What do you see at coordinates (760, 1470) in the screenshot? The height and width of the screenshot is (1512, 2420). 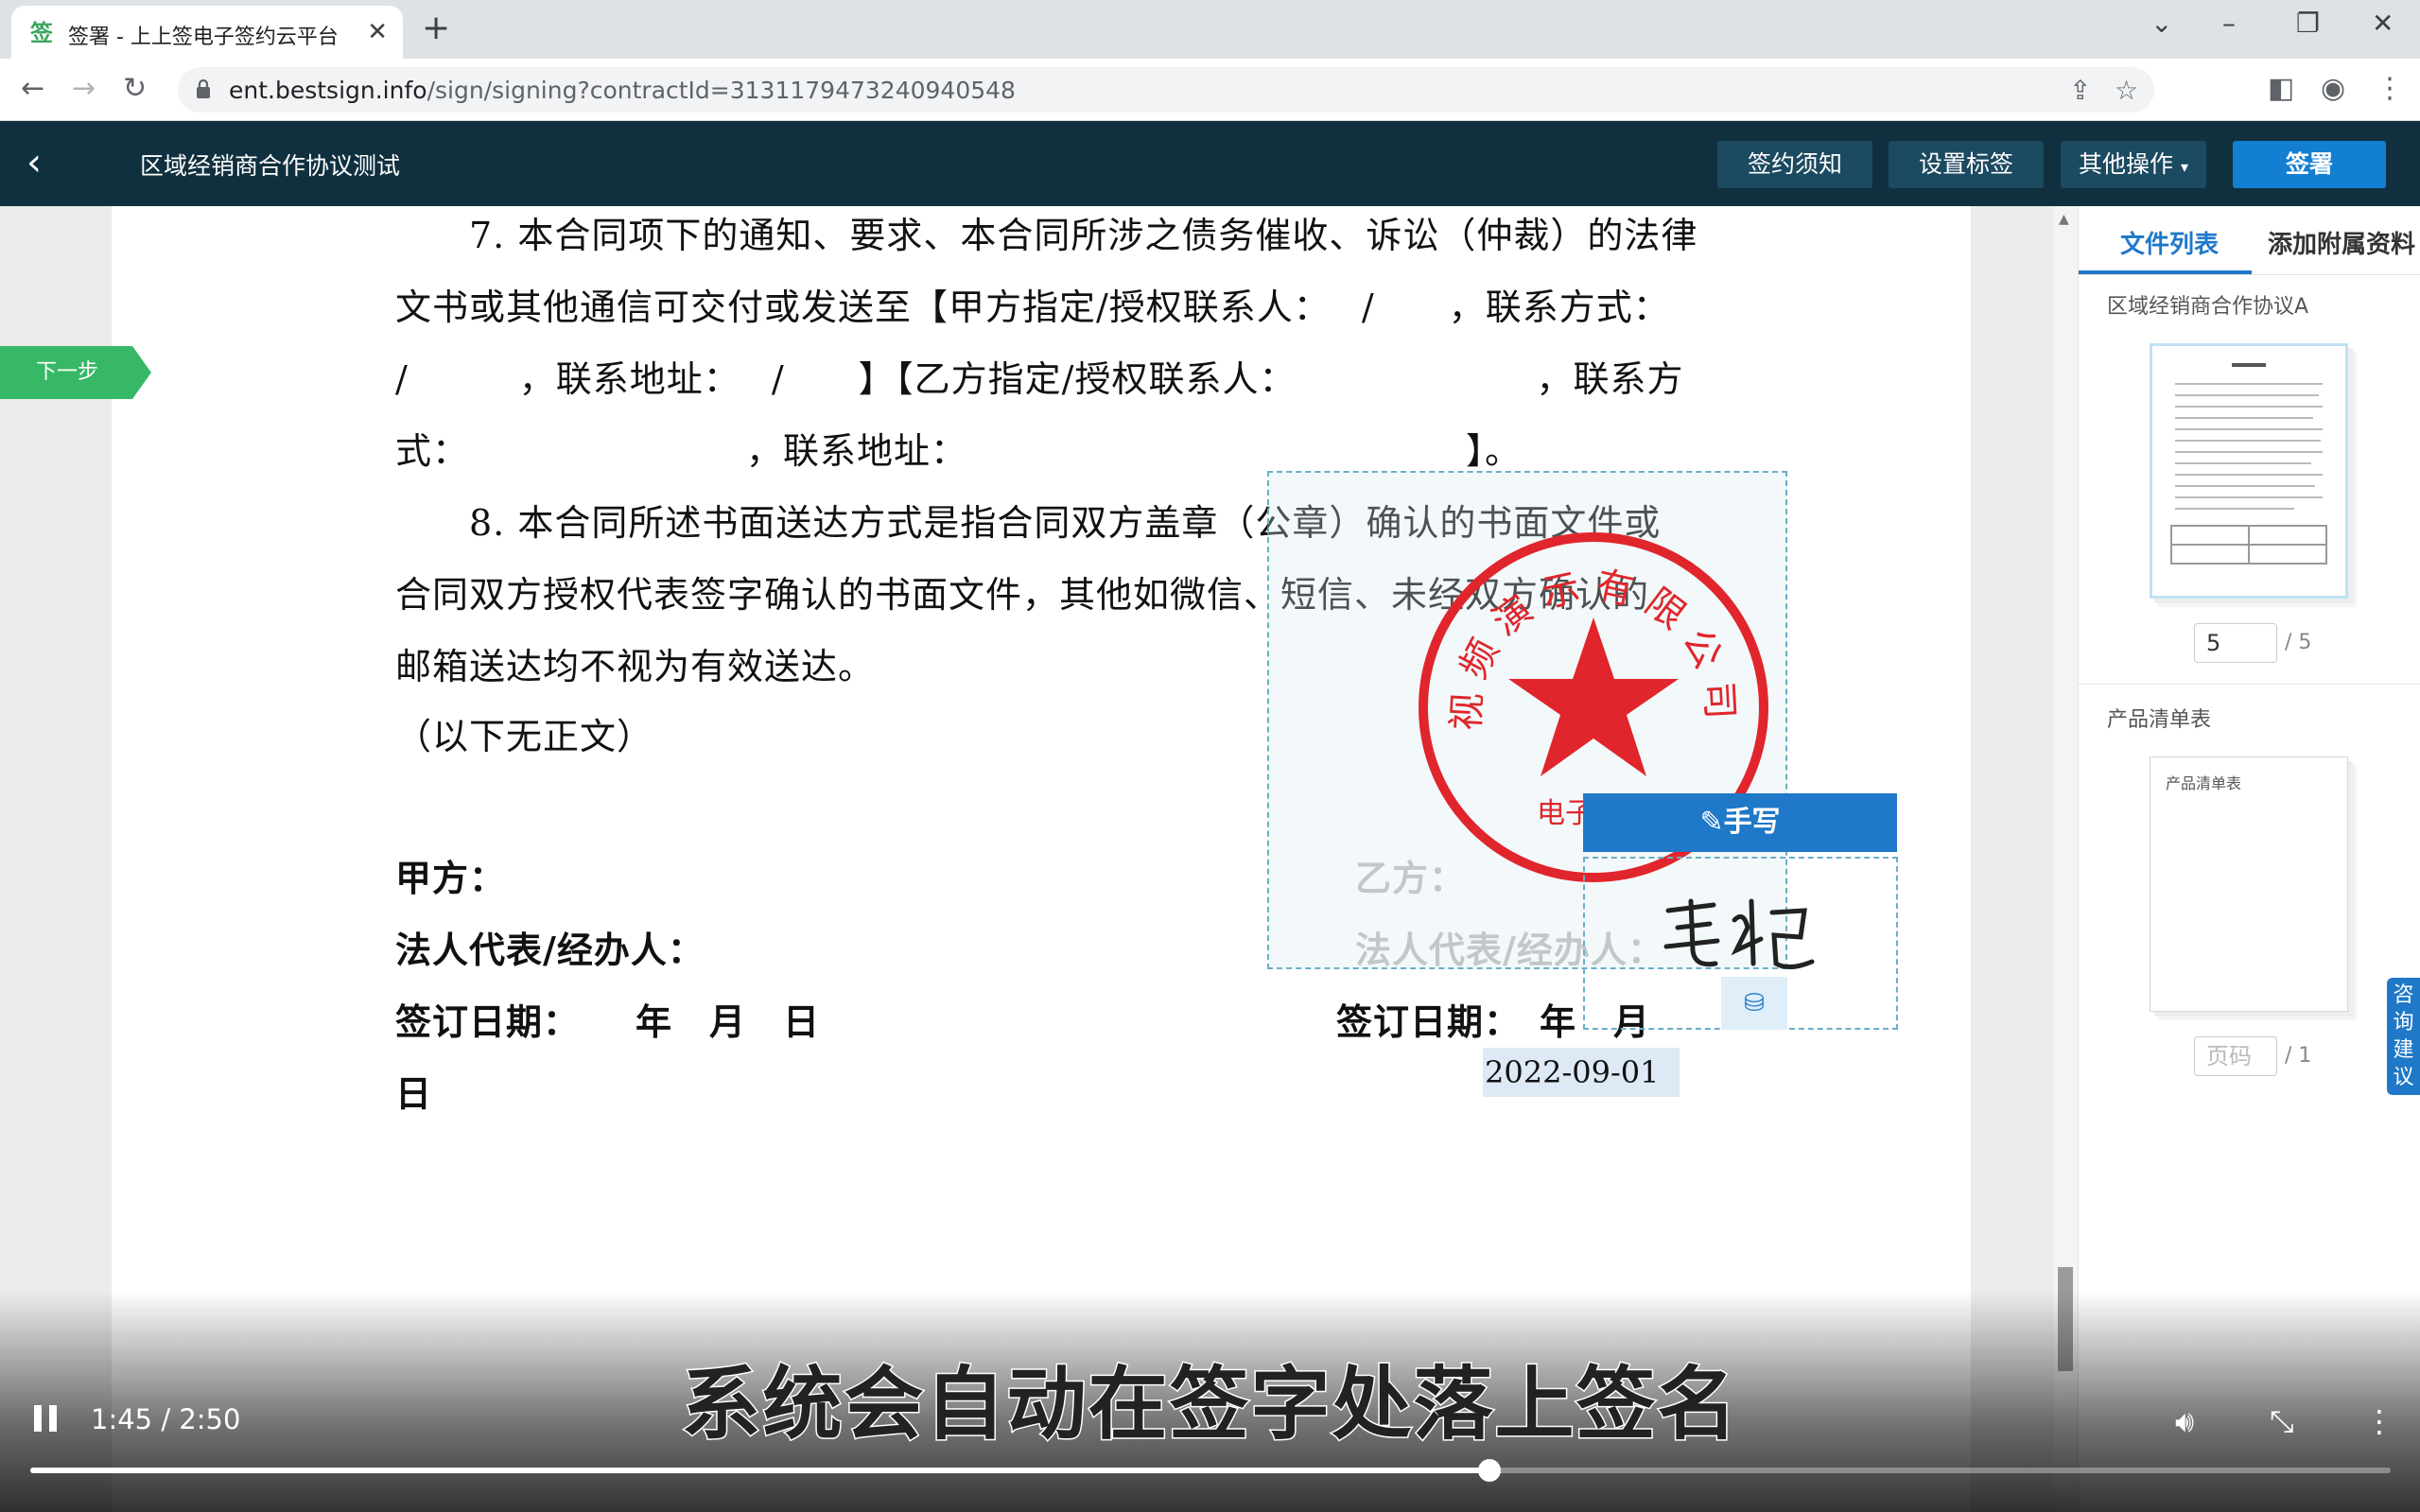 I see `video-progress-fill` at bounding box center [760, 1470].